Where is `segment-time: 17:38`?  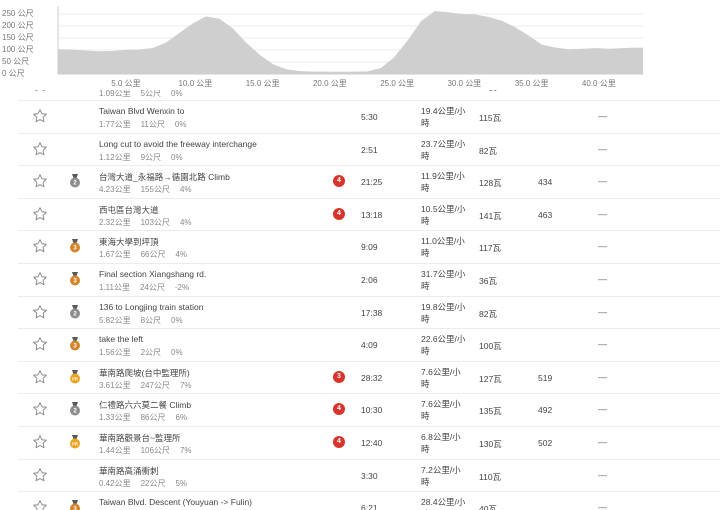
segment-time: 17:38 is located at coordinates (372, 312).